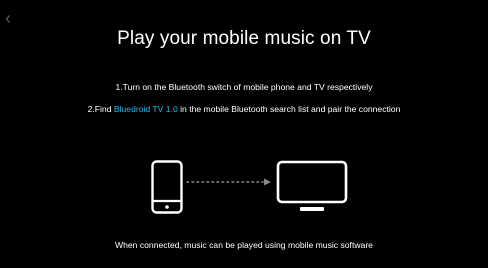  I want to click on back-chevron-icon, so click(7, 19).